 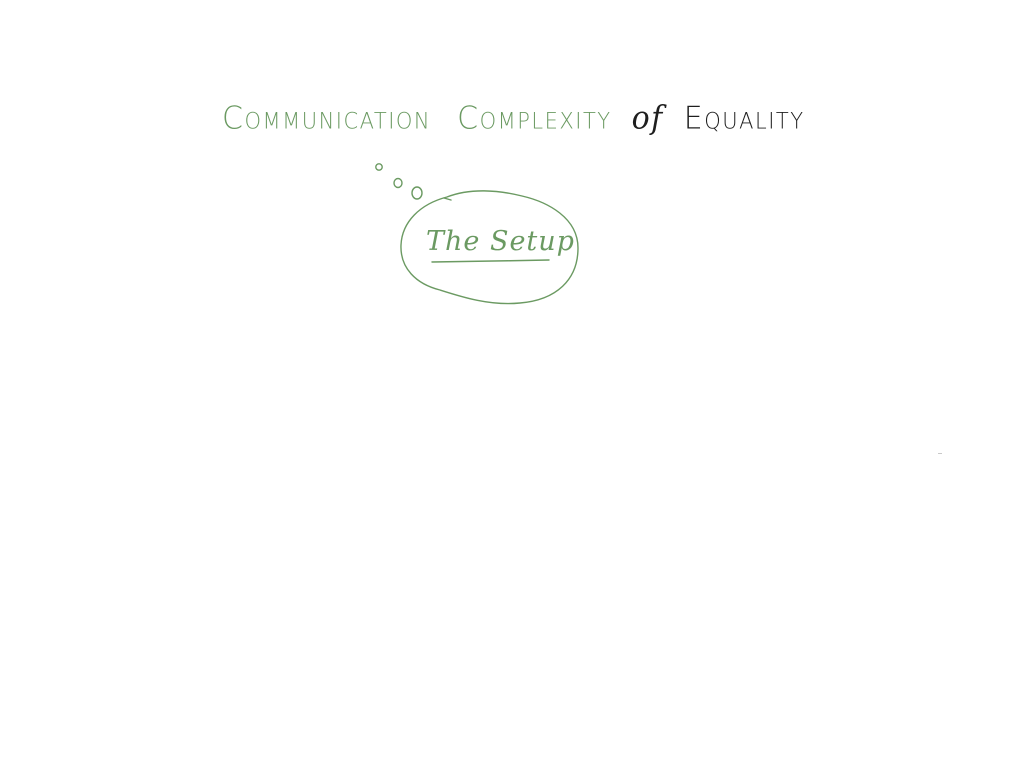 What do you see at coordinates (417, 193) in the screenshot?
I see `thought-dot-large` at bounding box center [417, 193].